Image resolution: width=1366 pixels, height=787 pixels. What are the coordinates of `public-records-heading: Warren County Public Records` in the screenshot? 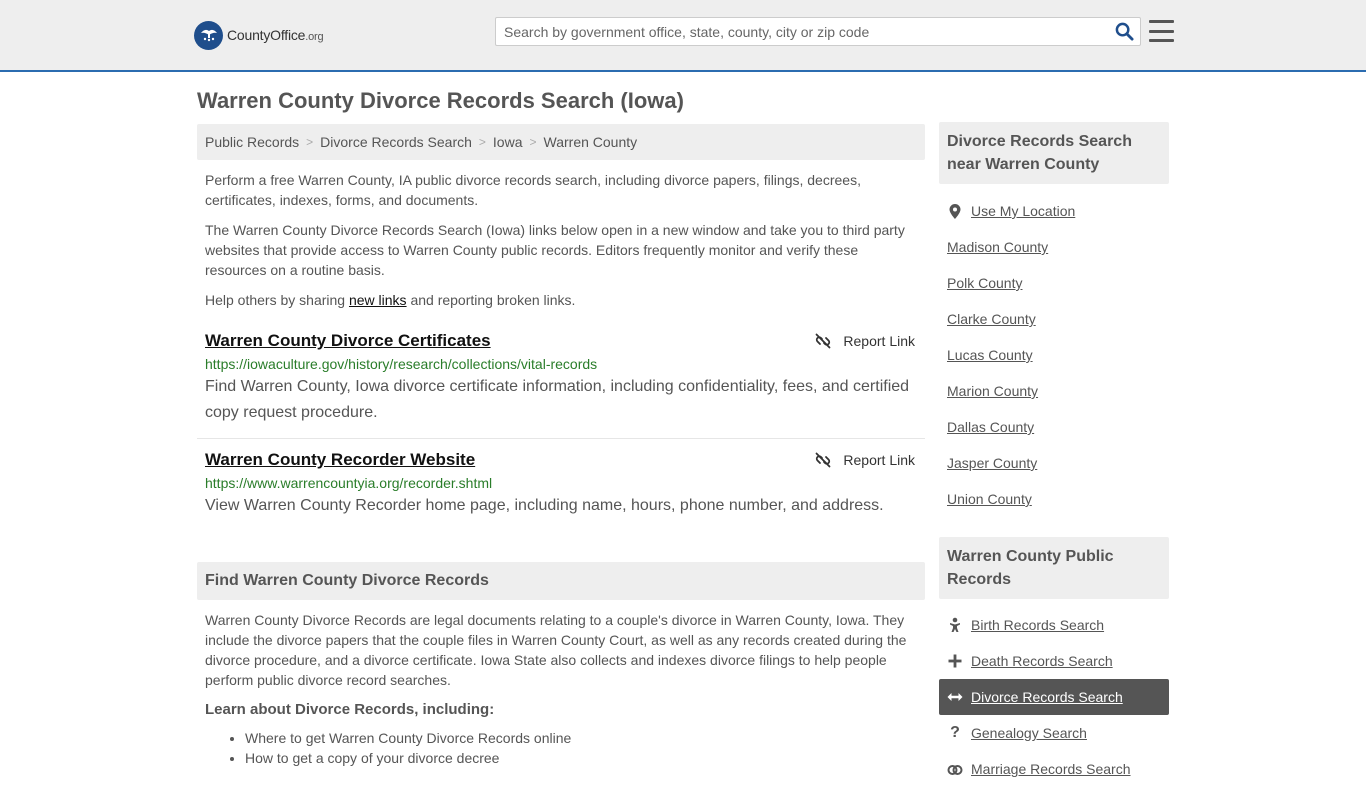 It's located at (1054, 568).